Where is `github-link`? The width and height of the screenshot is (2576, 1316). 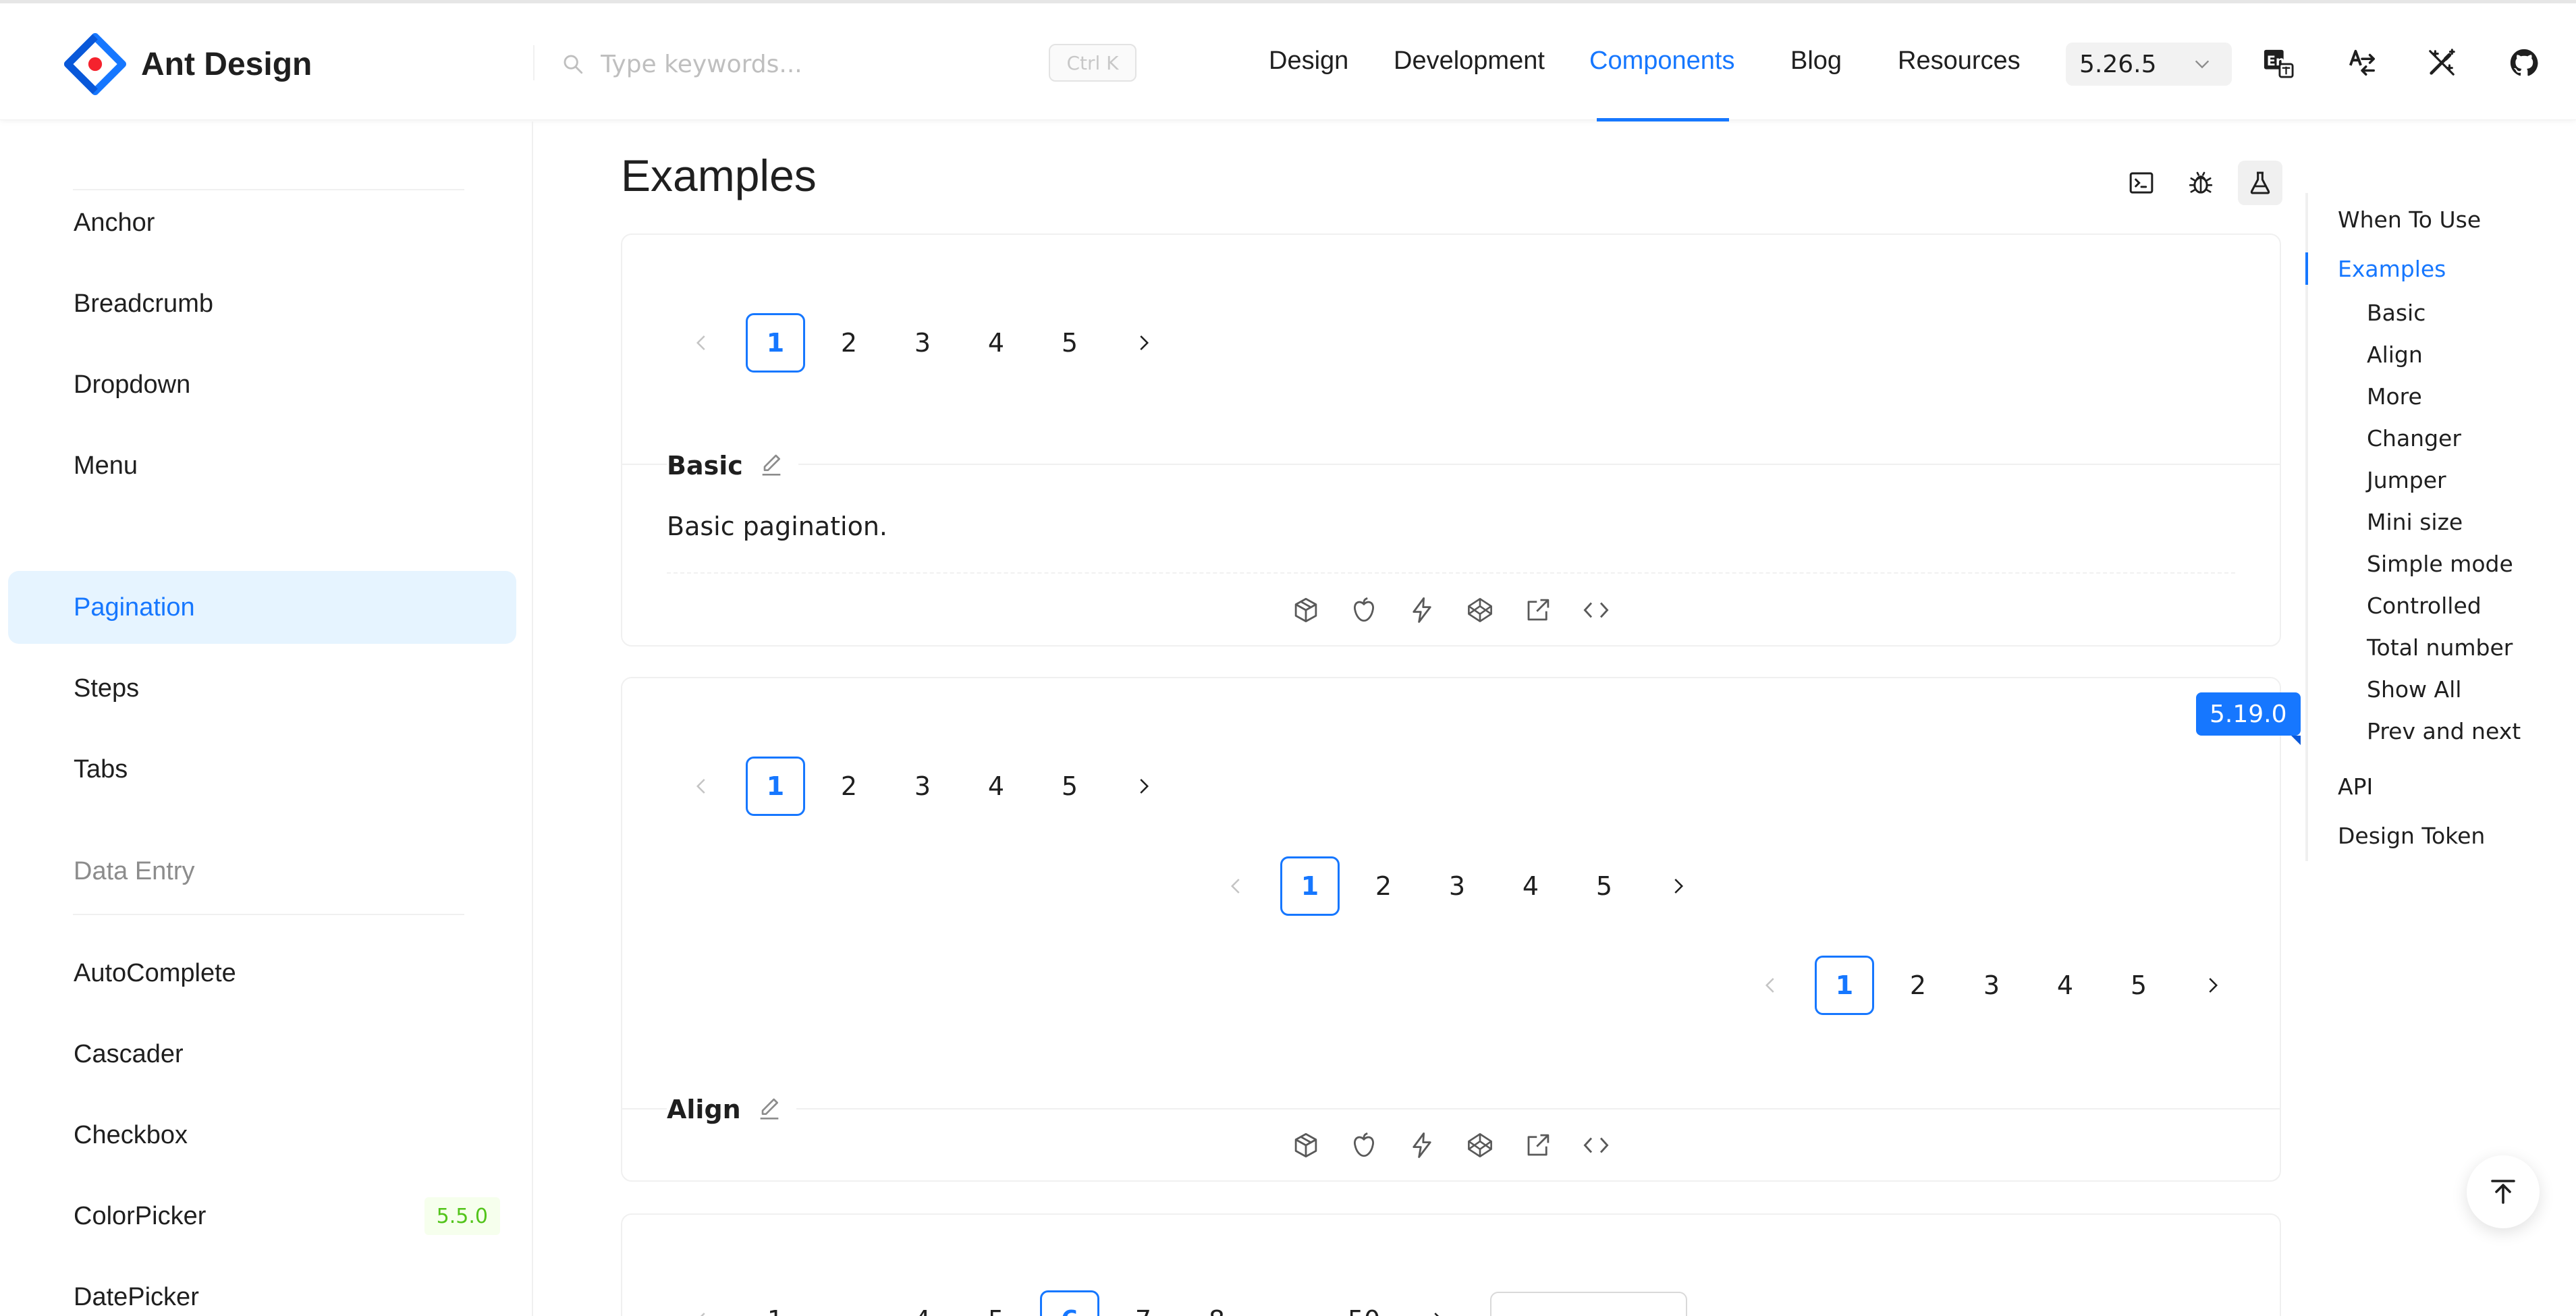 github-link is located at coordinates (2524, 63).